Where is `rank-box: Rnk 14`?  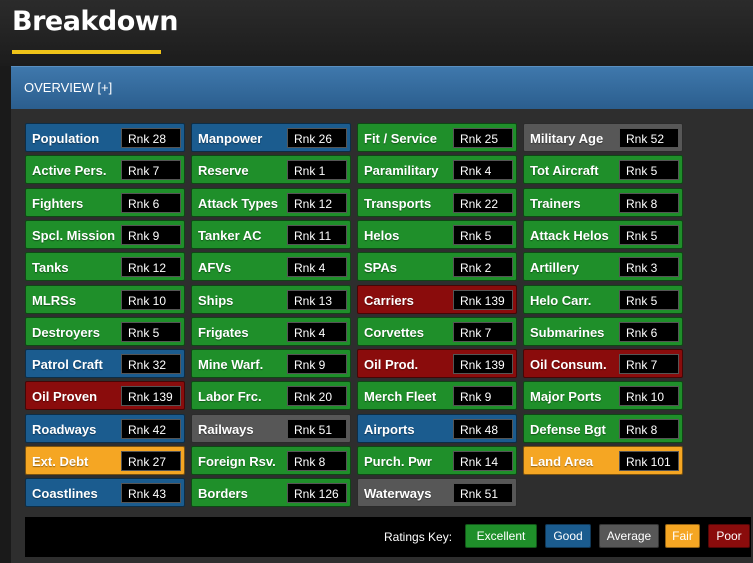
rank-box: Rnk 14 is located at coordinates (483, 461).